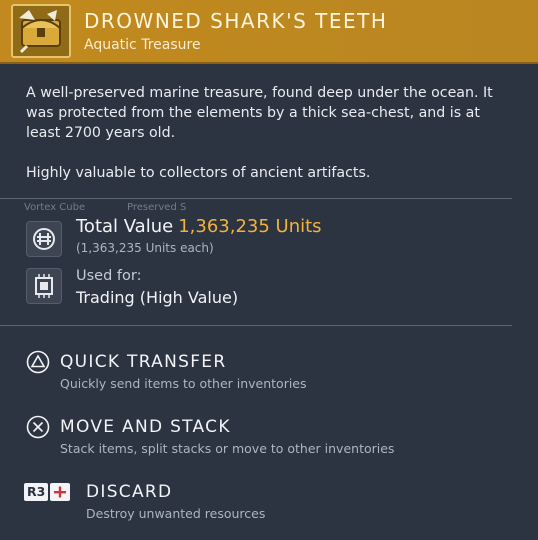 This screenshot has width=538, height=540. I want to click on r3-button-label: R3, so click(36, 492).